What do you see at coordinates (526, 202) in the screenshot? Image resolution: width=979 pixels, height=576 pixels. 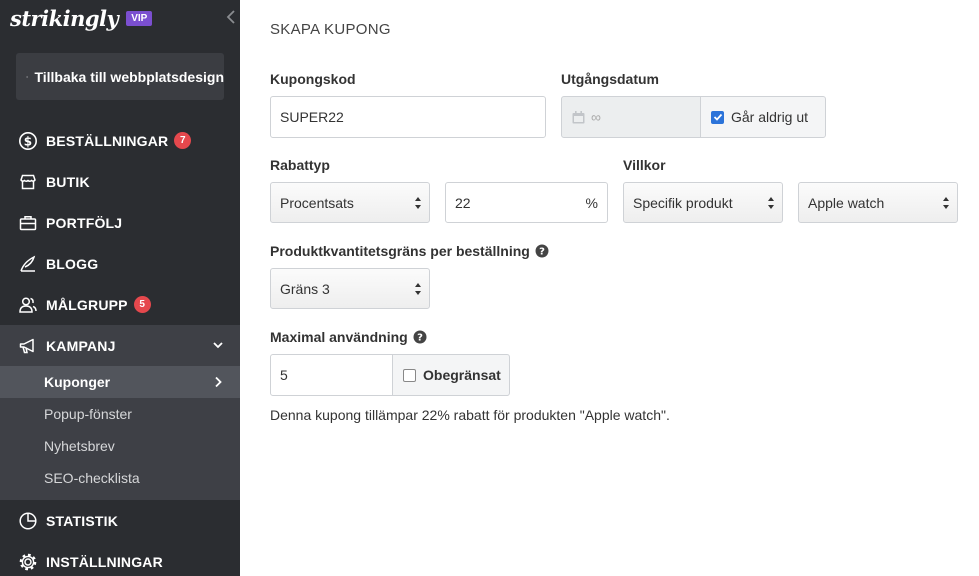 I see `discount-amount-input: 22 %` at bounding box center [526, 202].